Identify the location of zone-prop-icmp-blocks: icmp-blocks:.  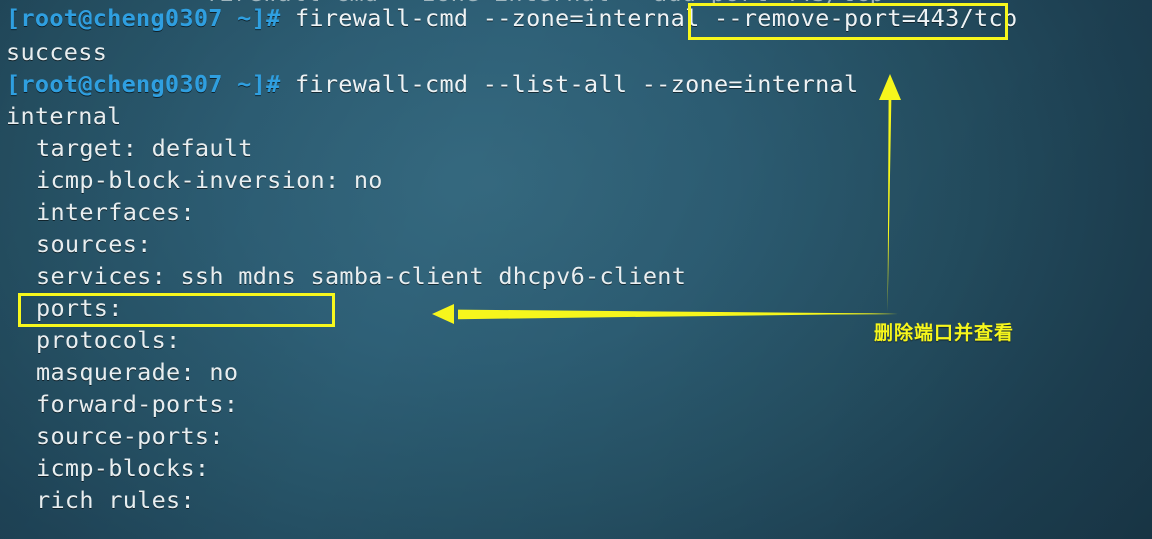
(123, 468).